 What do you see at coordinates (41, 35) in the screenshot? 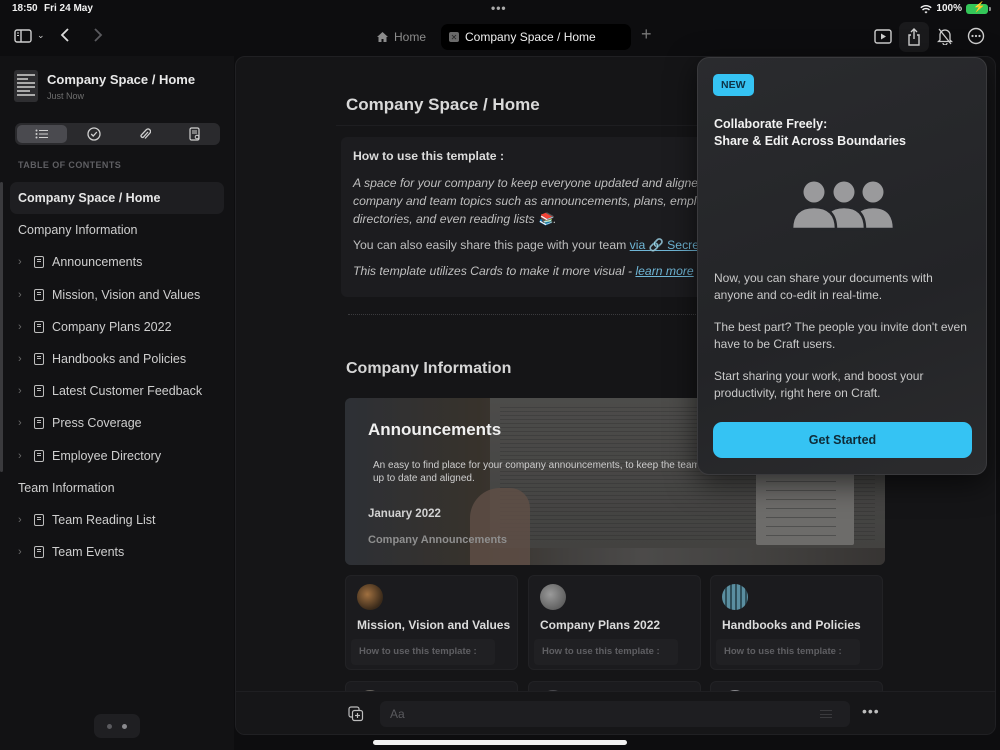
I see `chevron-down-icon: ⌄` at bounding box center [41, 35].